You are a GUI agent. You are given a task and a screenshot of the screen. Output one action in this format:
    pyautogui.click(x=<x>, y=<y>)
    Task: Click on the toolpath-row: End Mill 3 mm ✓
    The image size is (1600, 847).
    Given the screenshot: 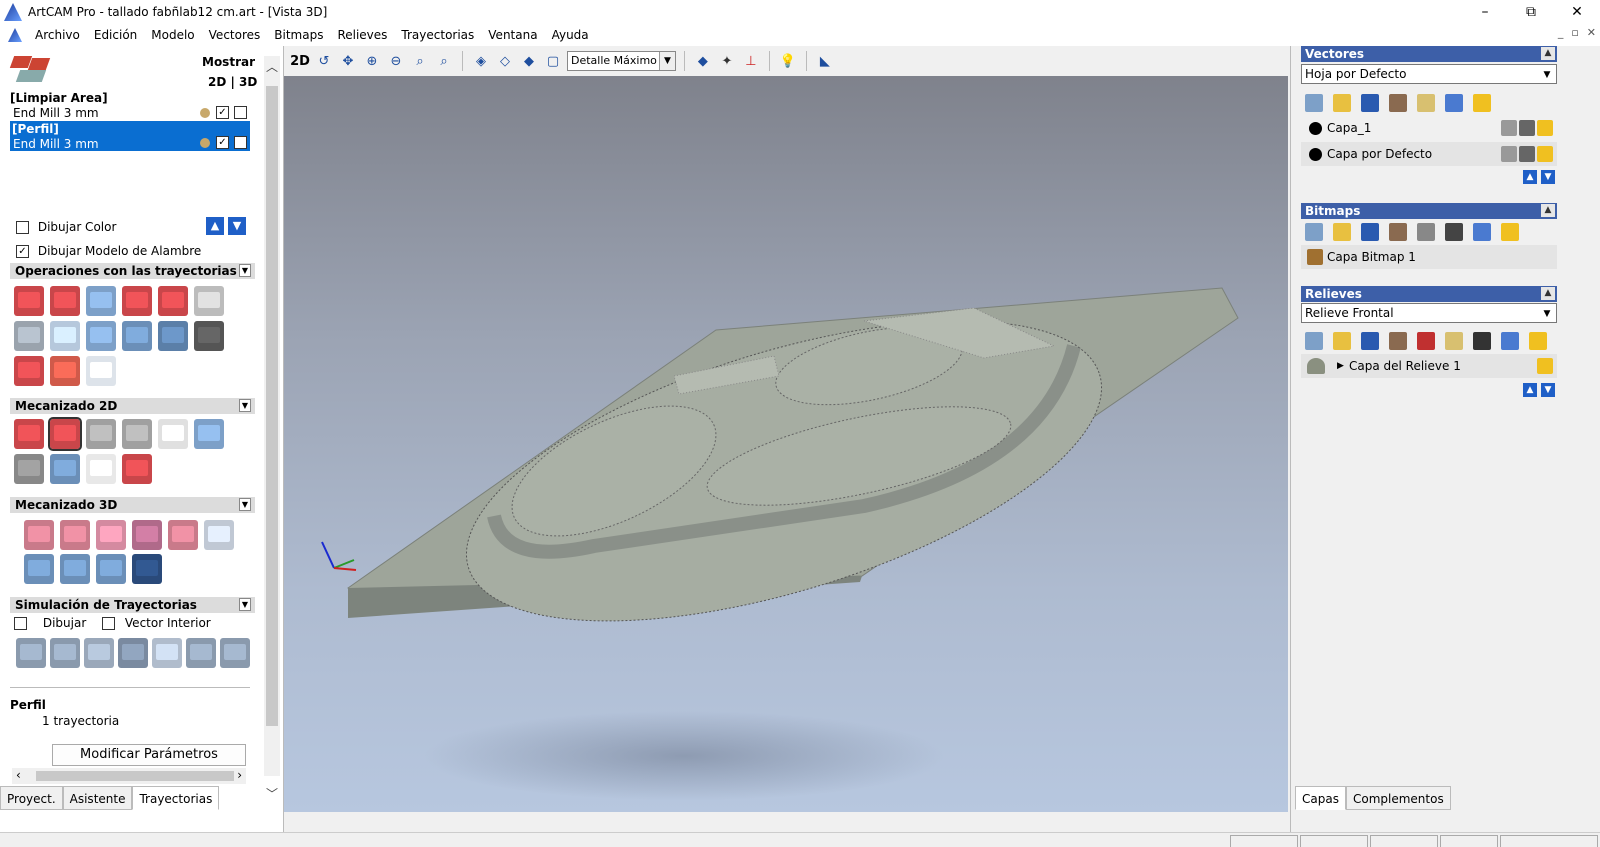 What is the action you would take?
    pyautogui.click(x=130, y=113)
    